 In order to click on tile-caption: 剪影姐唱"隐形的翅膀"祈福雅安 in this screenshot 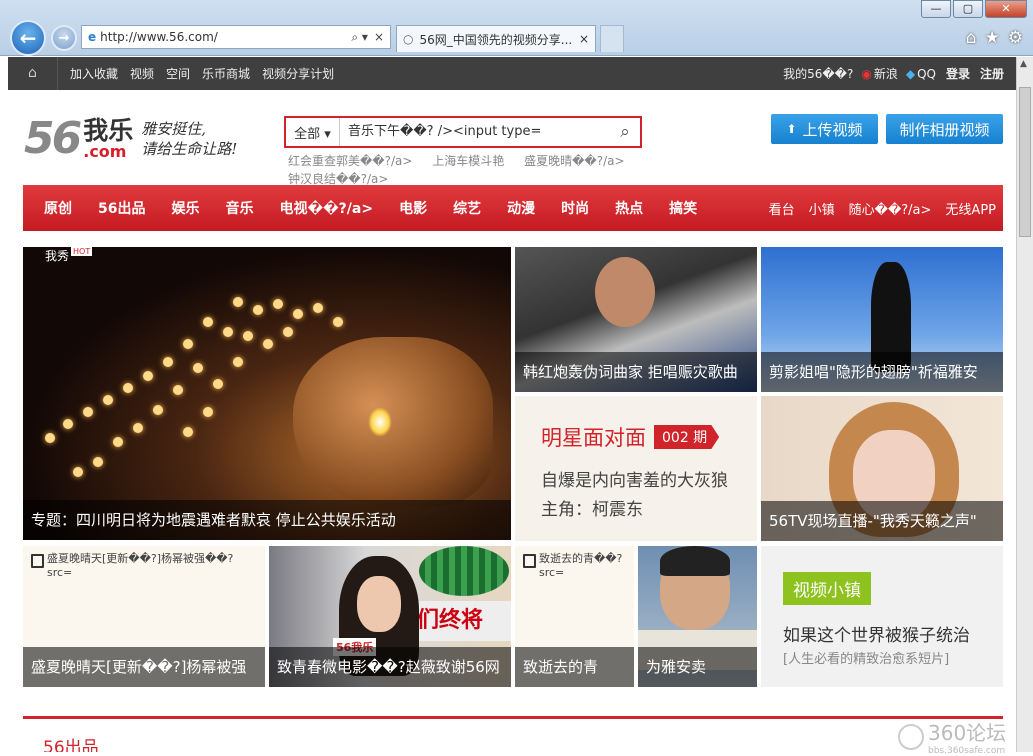, I will do `click(882, 372)`.